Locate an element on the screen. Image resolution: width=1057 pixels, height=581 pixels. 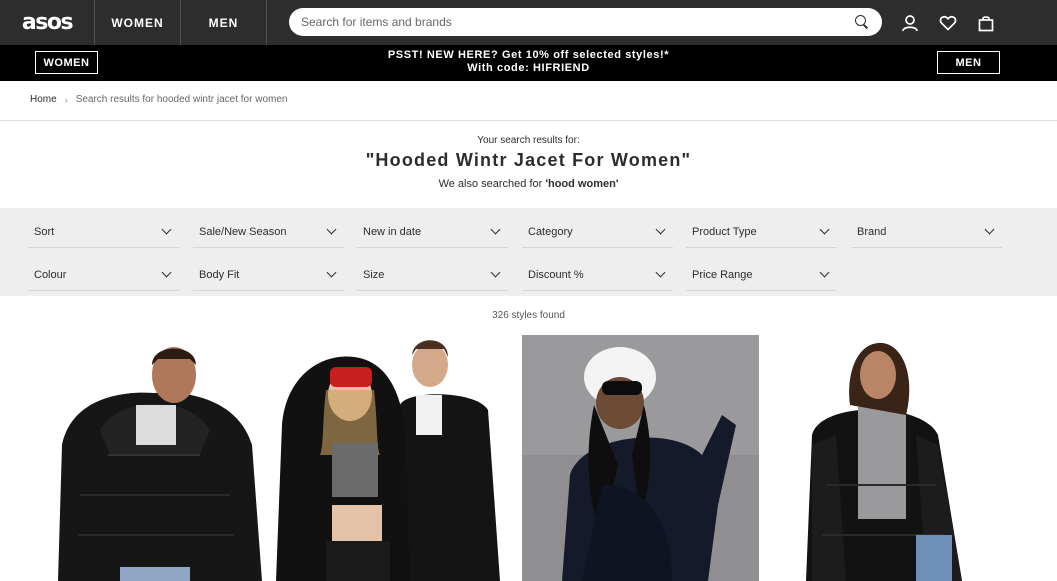
filter-label: Category is located at coordinates (550, 231).